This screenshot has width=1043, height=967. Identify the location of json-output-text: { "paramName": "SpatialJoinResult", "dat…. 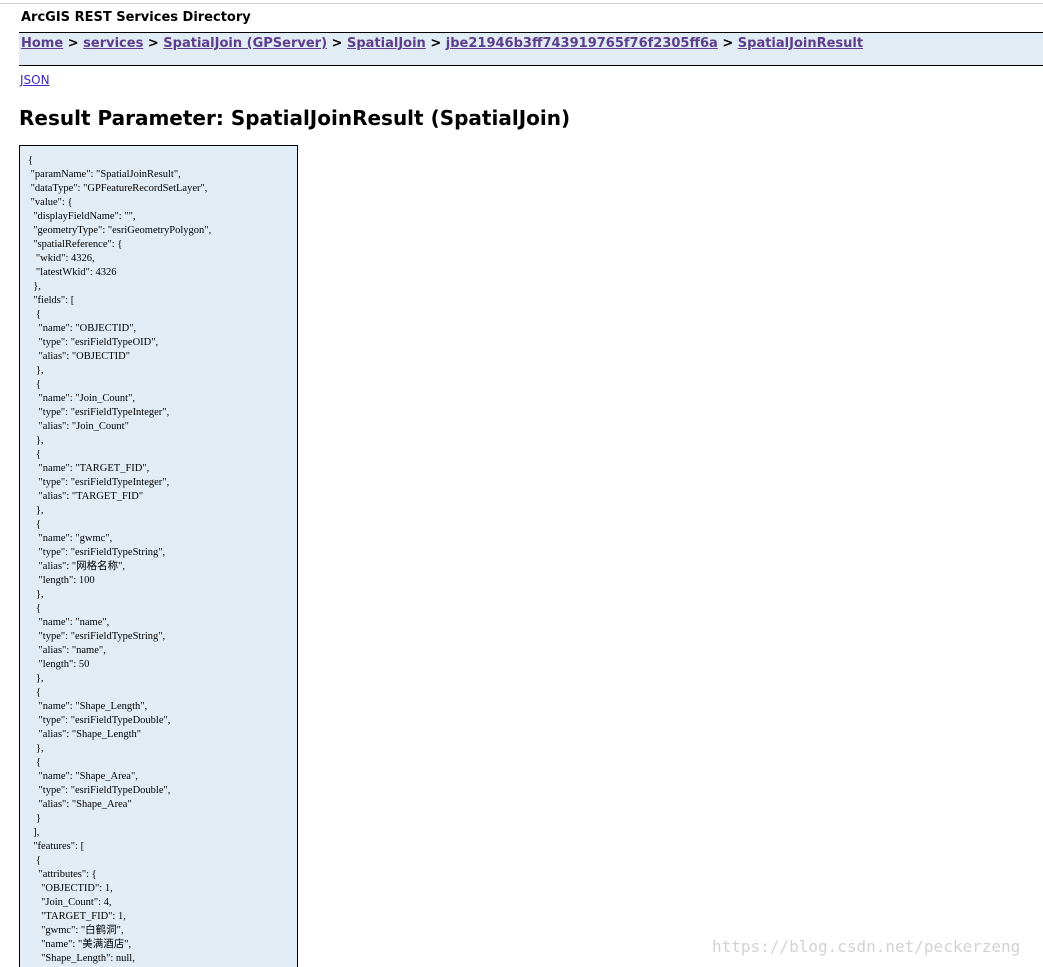
(120, 559).